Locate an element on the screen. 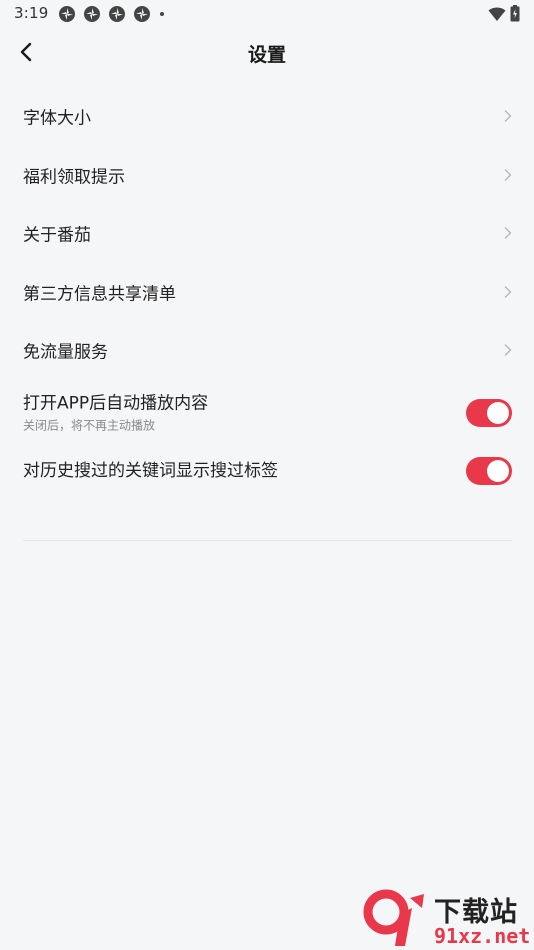  settings-item-label: 免流量服务 is located at coordinates (65, 352).